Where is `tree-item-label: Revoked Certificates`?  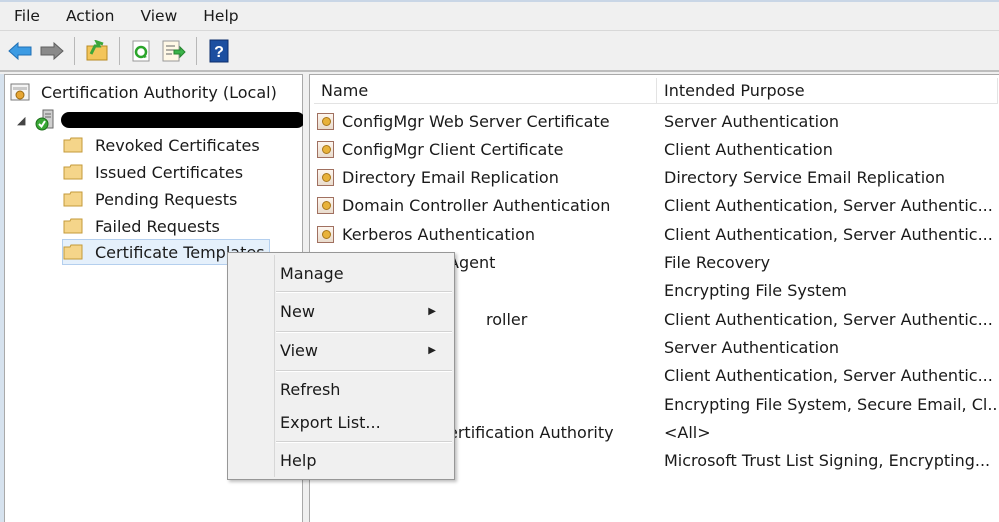 tree-item-label: Revoked Certificates is located at coordinates (177, 145).